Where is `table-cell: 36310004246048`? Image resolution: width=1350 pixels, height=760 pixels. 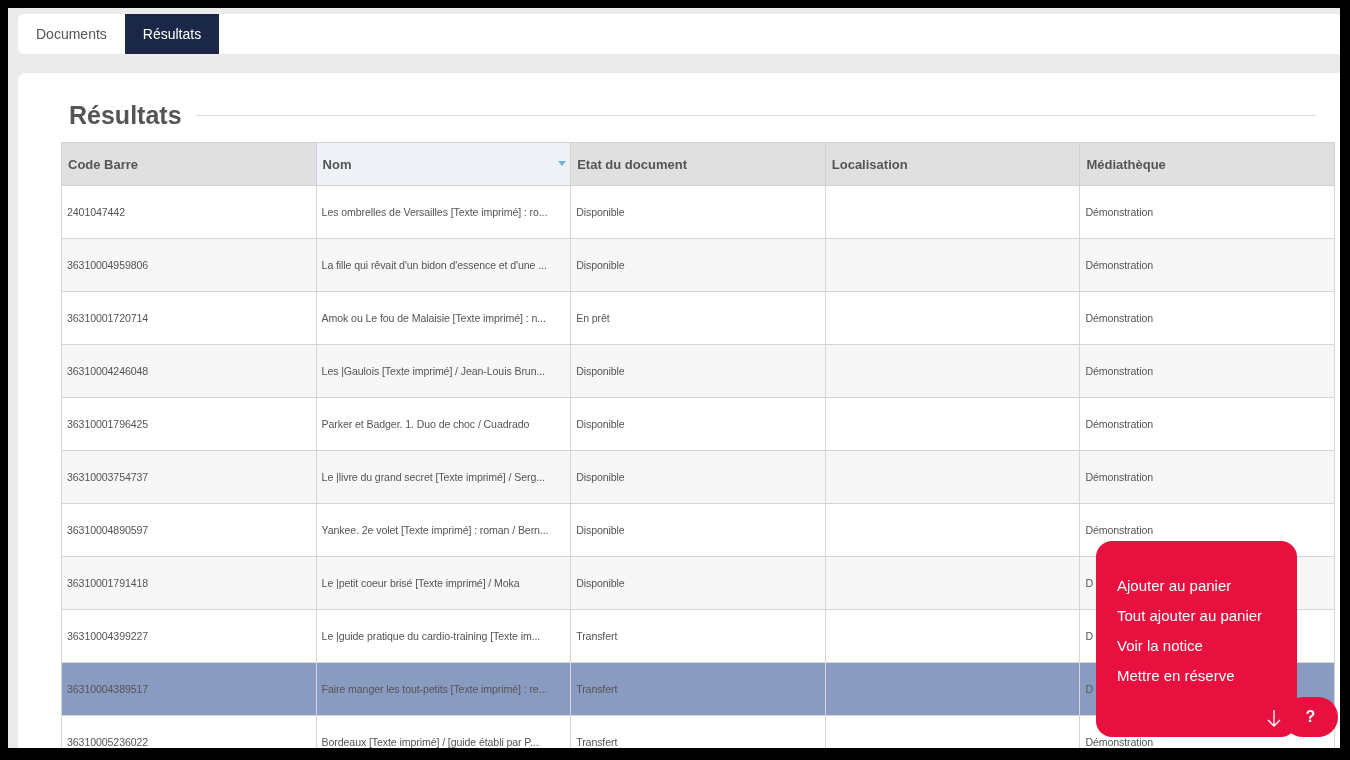
table-cell: 36310004246048 is located at coordinates (189, 371).